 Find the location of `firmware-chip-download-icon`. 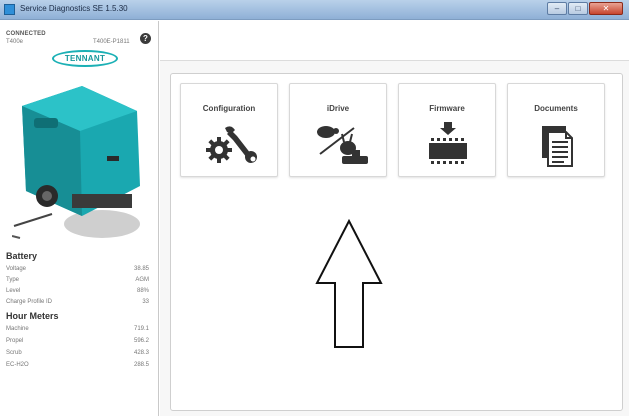

firmware-chip-download-icon is located at coordinates (448, 143).